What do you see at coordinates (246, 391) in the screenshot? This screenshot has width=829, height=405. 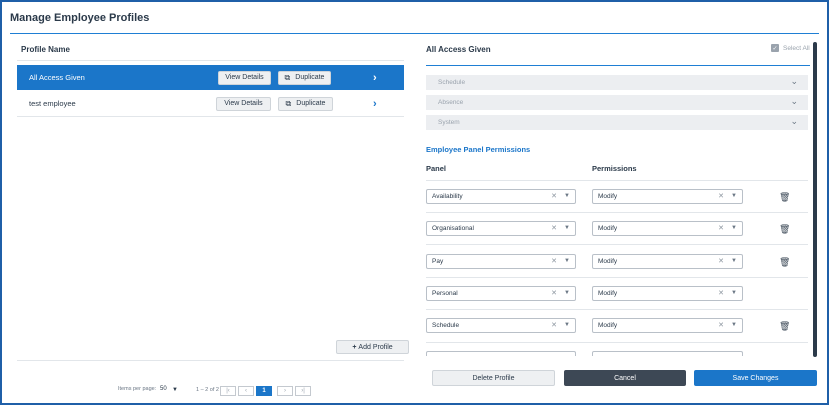 I see `prev-page-button: ‹` at bounding box center [246, 391].